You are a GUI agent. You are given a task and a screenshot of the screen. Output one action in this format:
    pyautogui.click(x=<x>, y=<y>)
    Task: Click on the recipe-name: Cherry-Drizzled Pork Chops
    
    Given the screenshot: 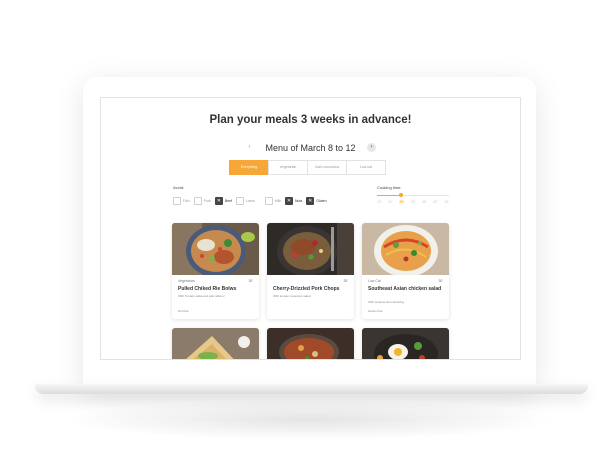 What is the action you would take?
    pyautogui.click(x=306, y=289)
    